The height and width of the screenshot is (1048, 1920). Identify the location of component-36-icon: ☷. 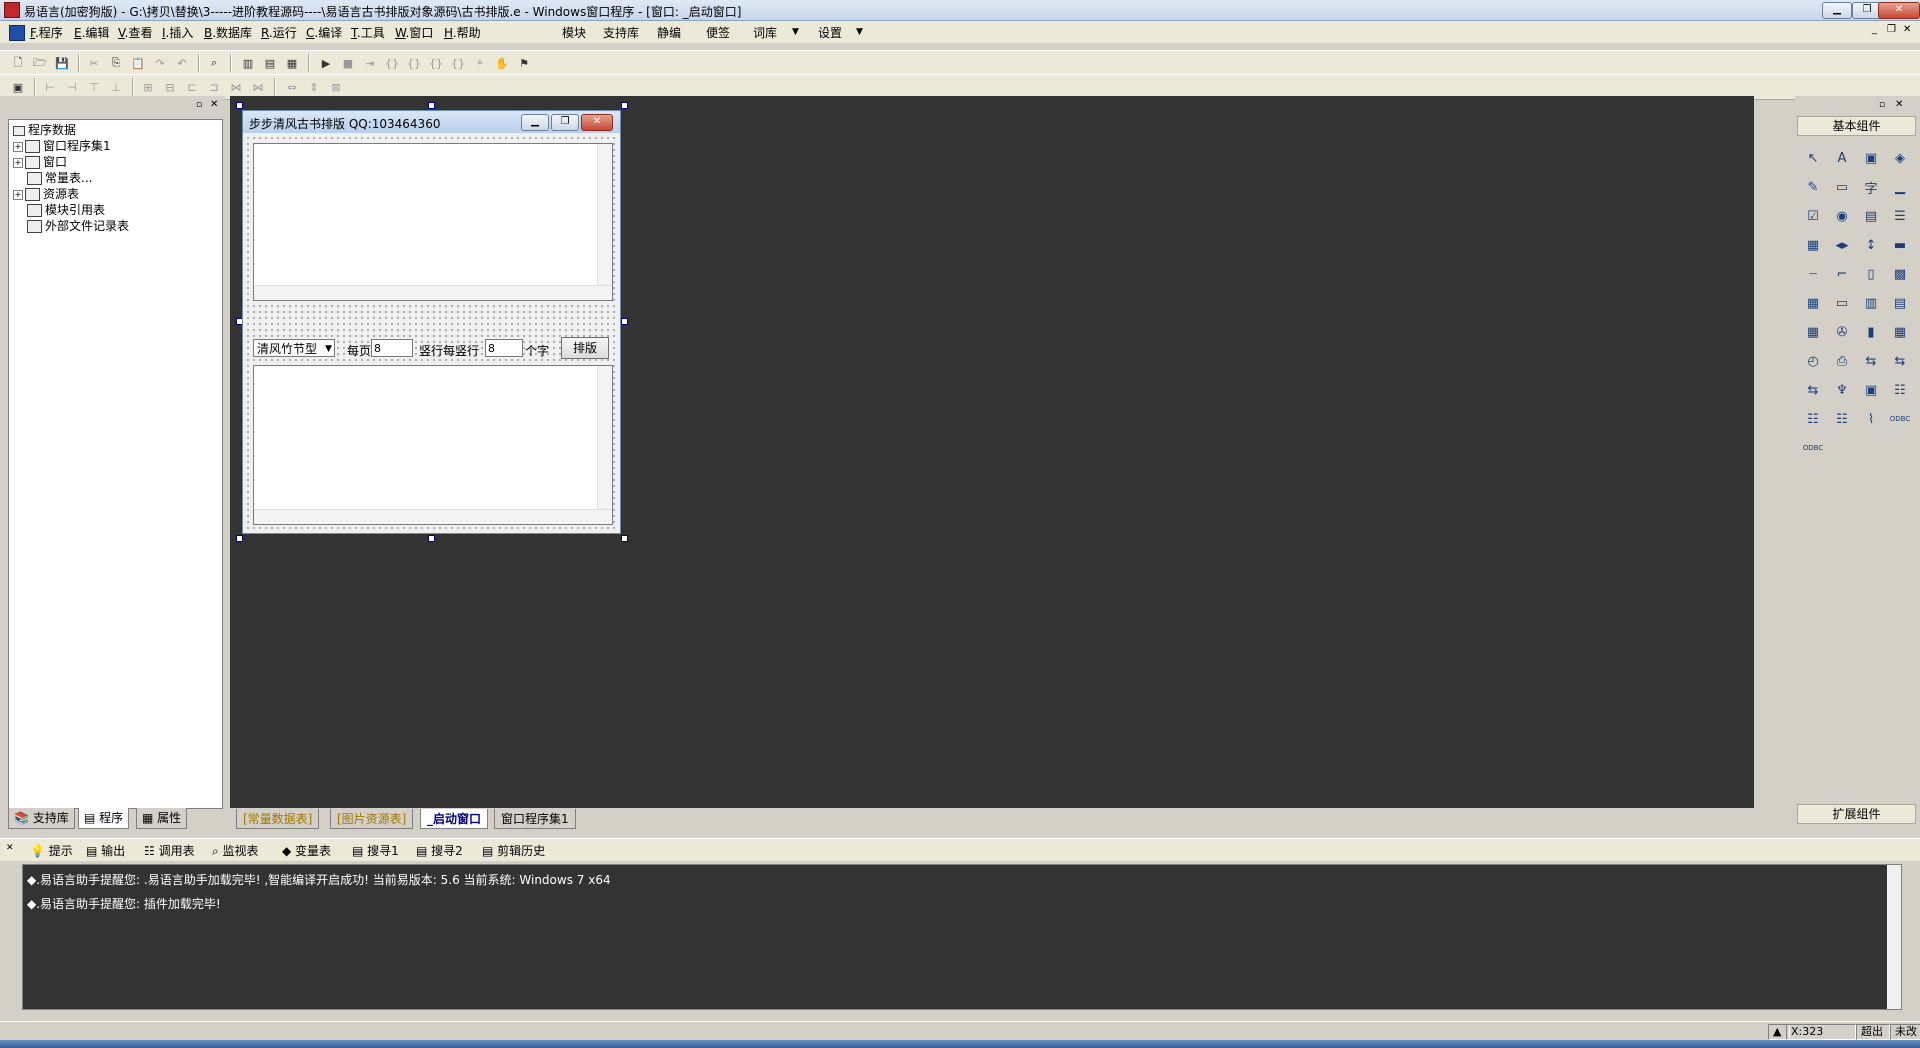
(1900, 390).